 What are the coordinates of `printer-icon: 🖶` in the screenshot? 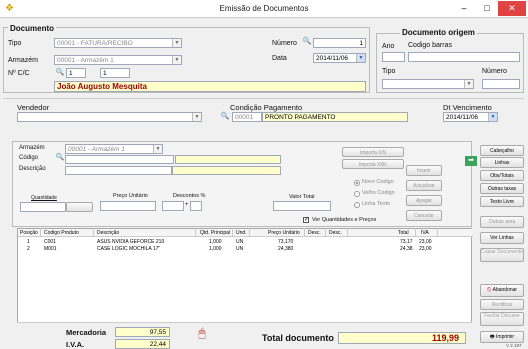 It's located at (492, 337).